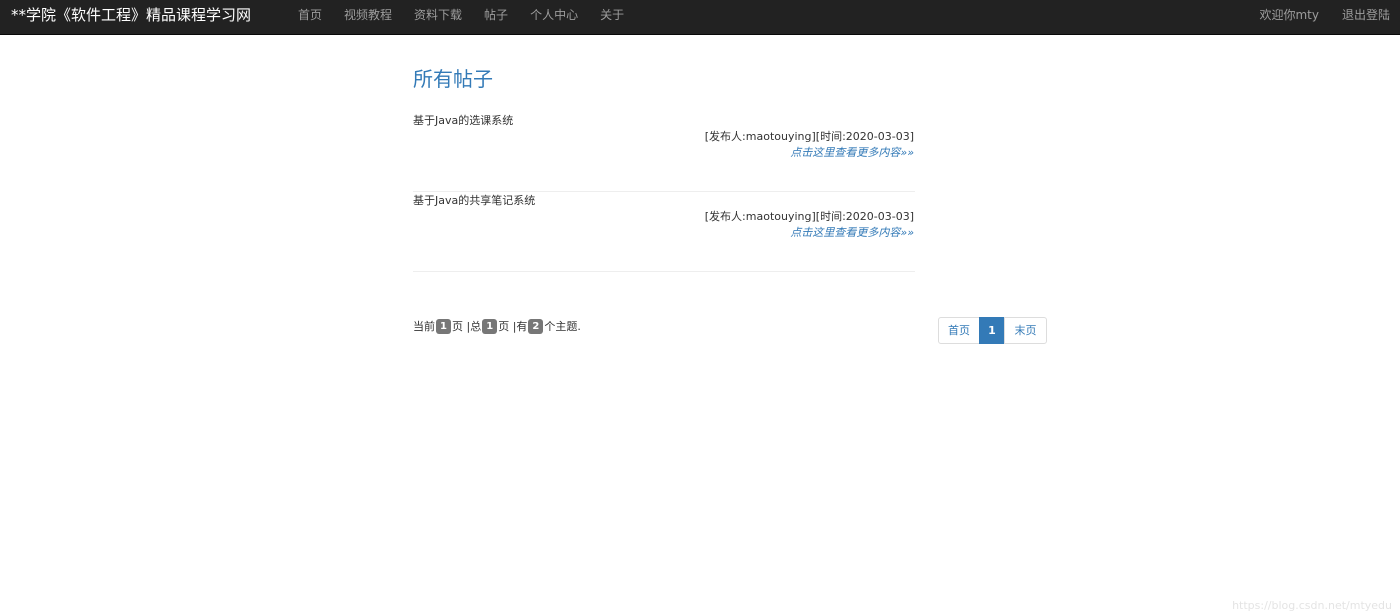  What do you see at coordinates (1366, 17) in the screenshot?
I see `logout-link: 退出登陆` at bounding box center [1366, 17].